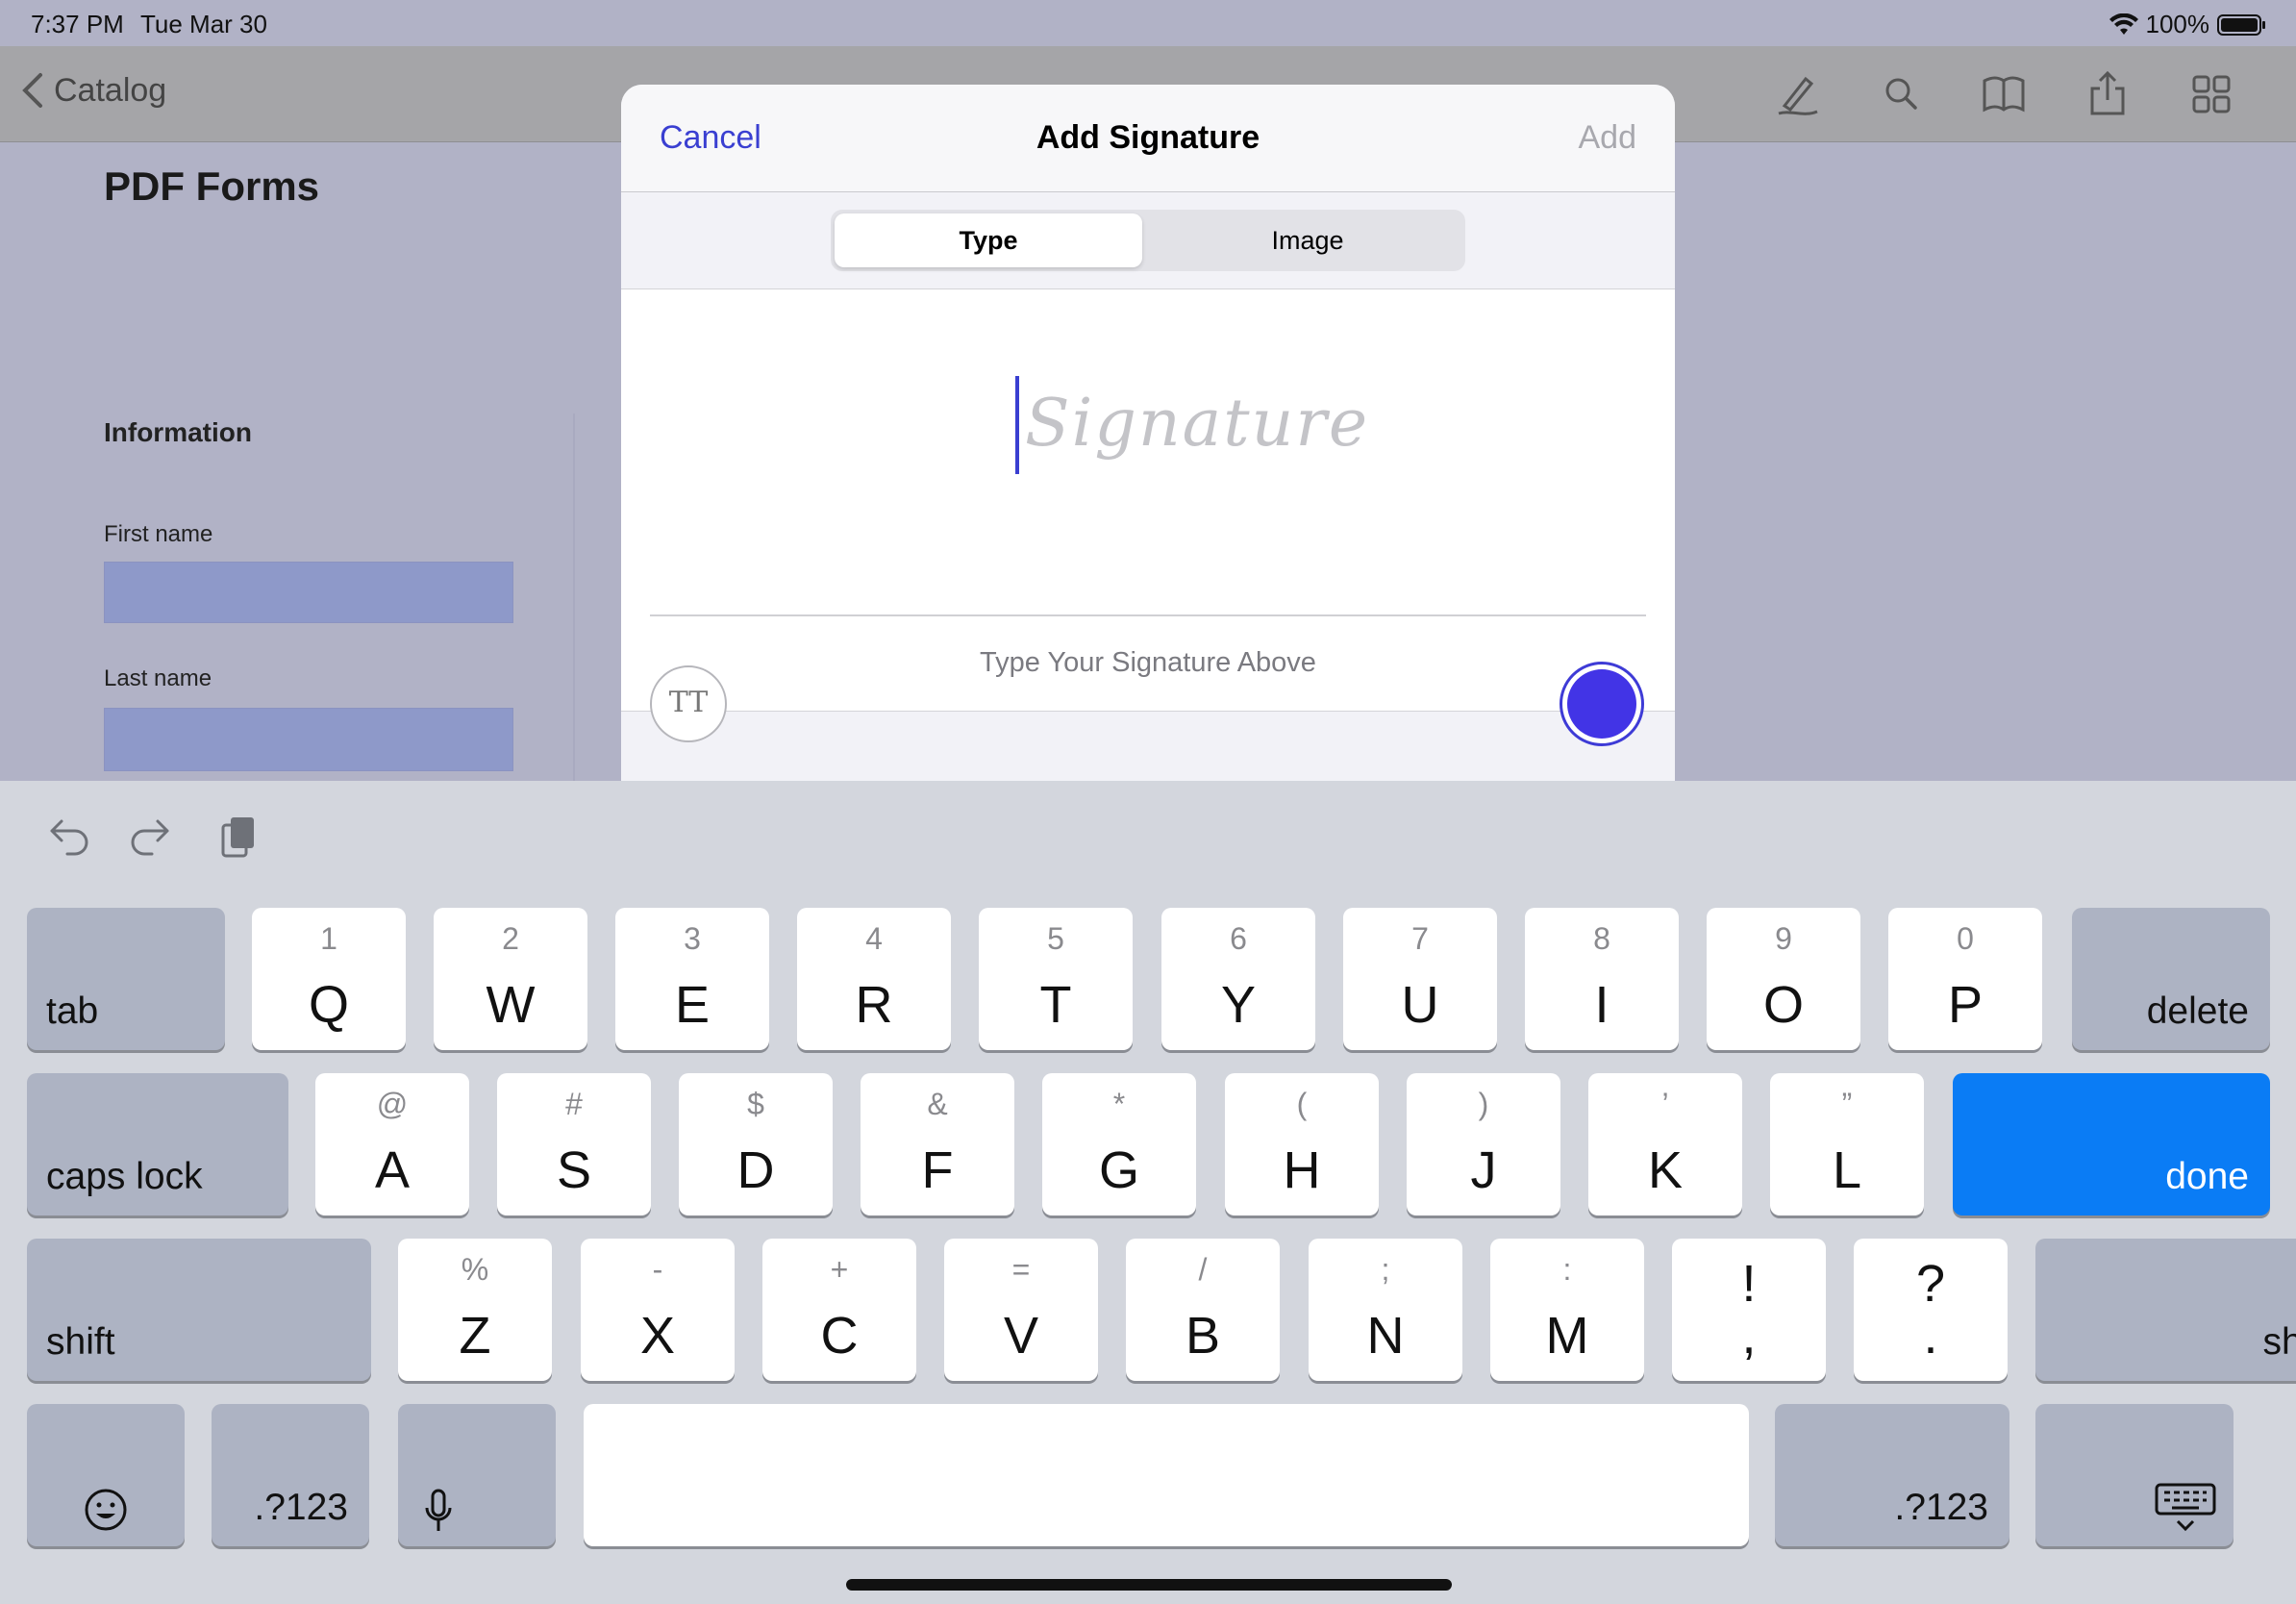  Describe the element at coordinates (1483, 1144) in the screenshot. I see `key-j: ) J` at that location.